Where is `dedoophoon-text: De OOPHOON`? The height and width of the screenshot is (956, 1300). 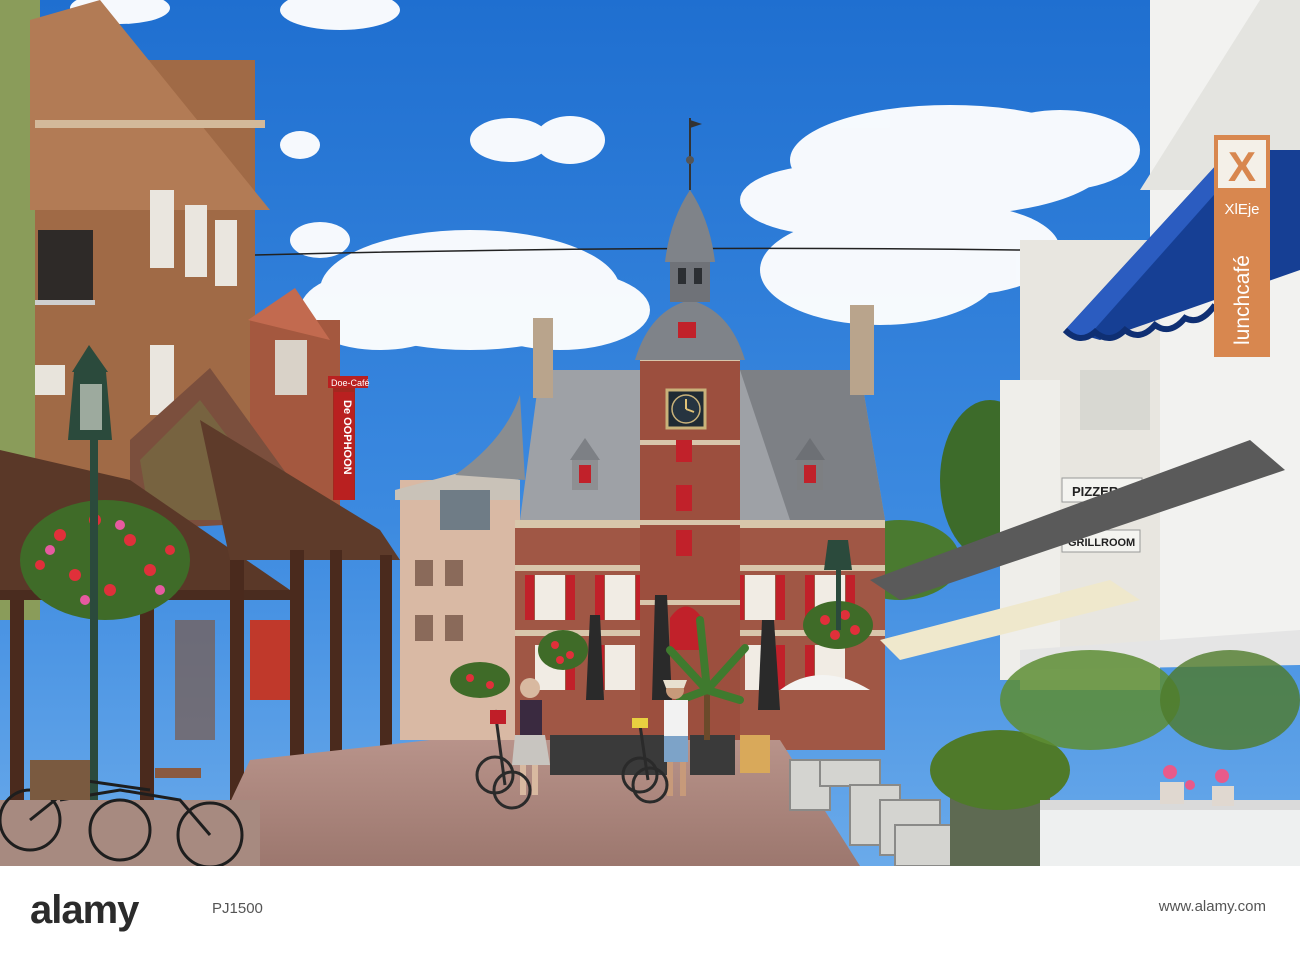 dedoophoon-text: De OOPHOON is located at coordinates (347, 437).